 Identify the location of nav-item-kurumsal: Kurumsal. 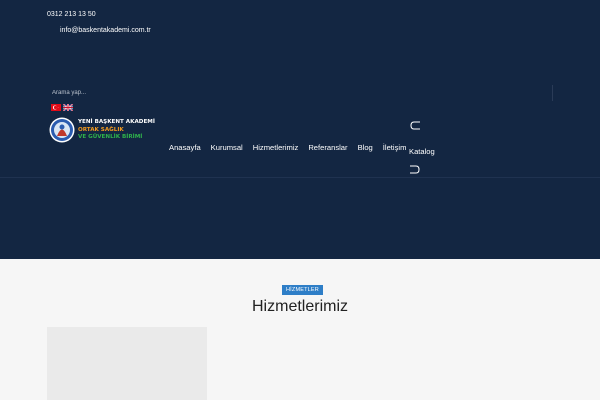
(227, 147).